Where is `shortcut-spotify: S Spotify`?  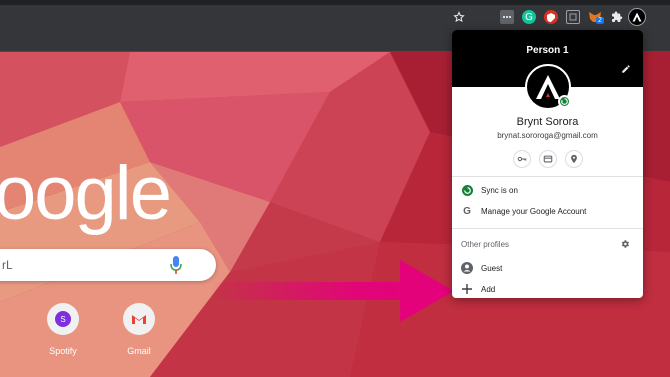
shortcut-spotify: S Spotify is located at coordinates (63, 329).